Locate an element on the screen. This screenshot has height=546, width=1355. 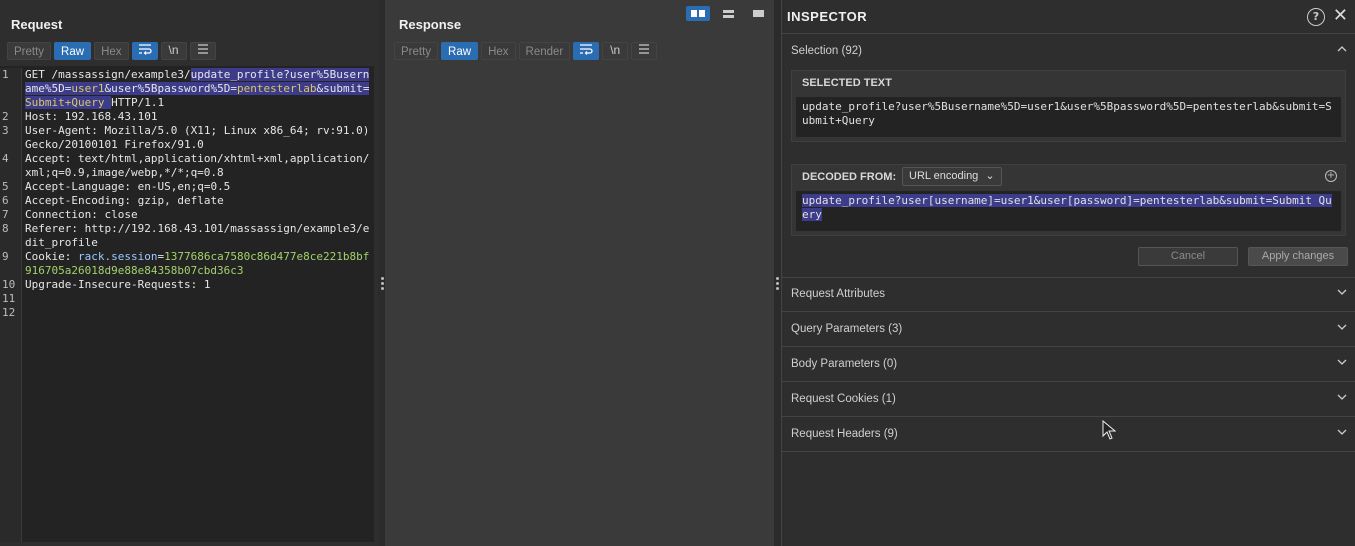
code-token: GET /massassign/example3/ is located at coordinates (108, 74).